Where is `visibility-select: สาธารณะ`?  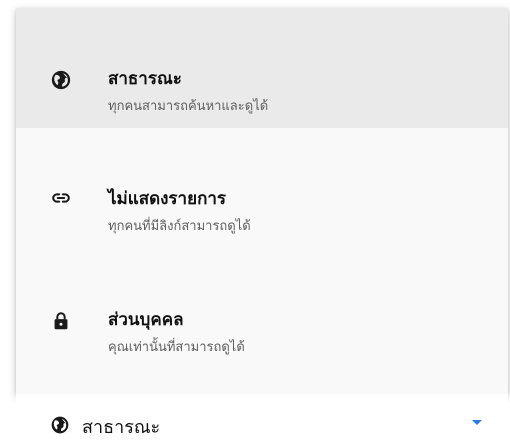
visibility-select: สาธารณะ is located at coordinates (262, 420).